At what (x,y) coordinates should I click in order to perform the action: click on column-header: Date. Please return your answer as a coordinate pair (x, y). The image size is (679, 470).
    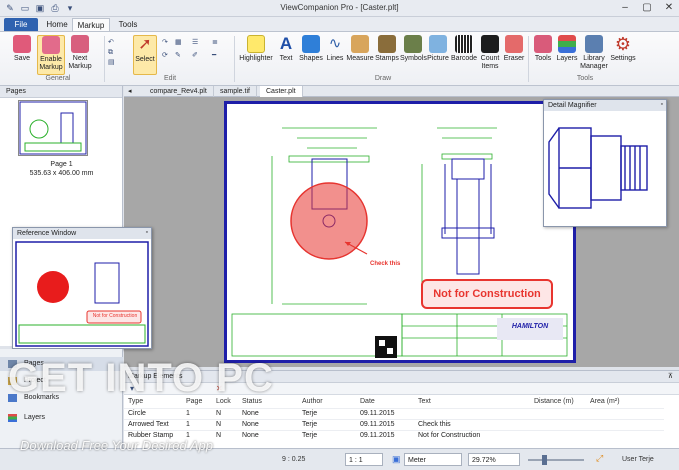
    Looking at the image, I should click on (388, 402).